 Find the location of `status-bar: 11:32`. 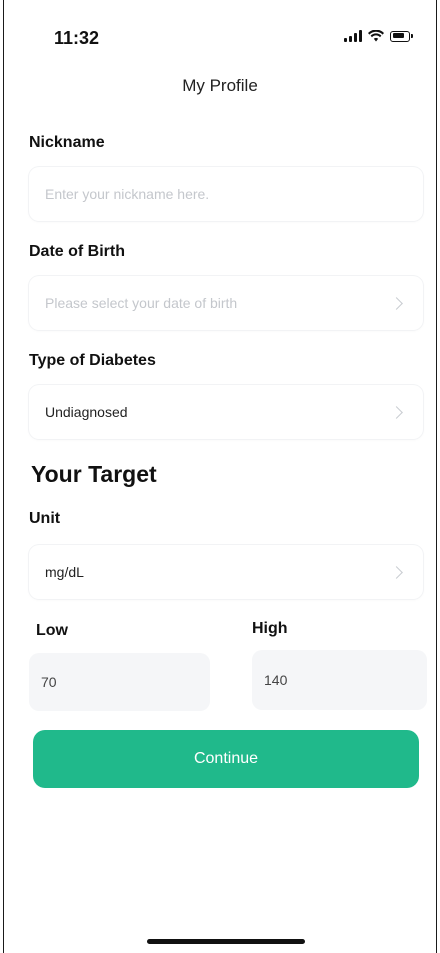

status-bar: 11:32 is located at coordinates (220, 35).